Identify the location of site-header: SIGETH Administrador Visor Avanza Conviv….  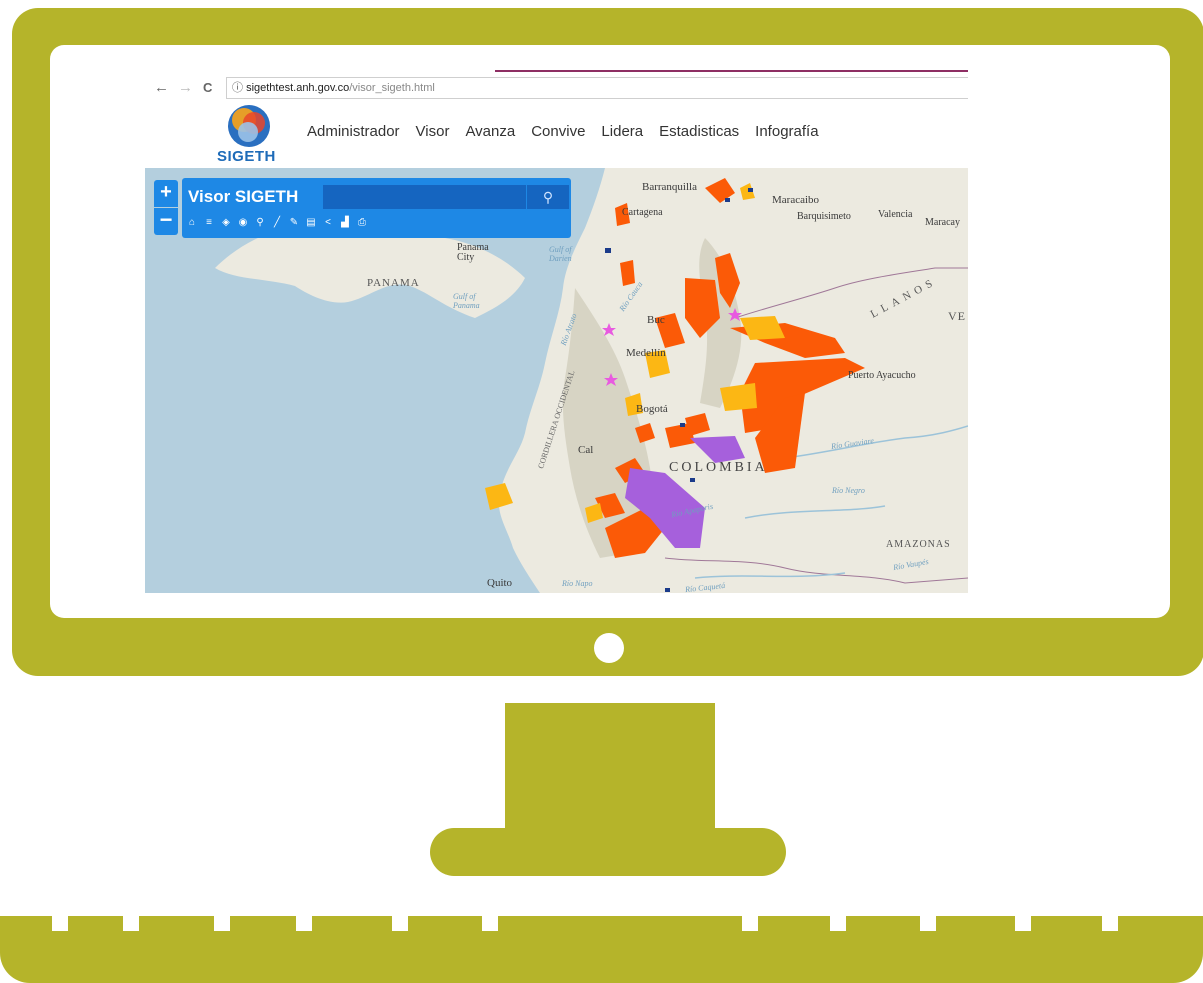
(556, 135).